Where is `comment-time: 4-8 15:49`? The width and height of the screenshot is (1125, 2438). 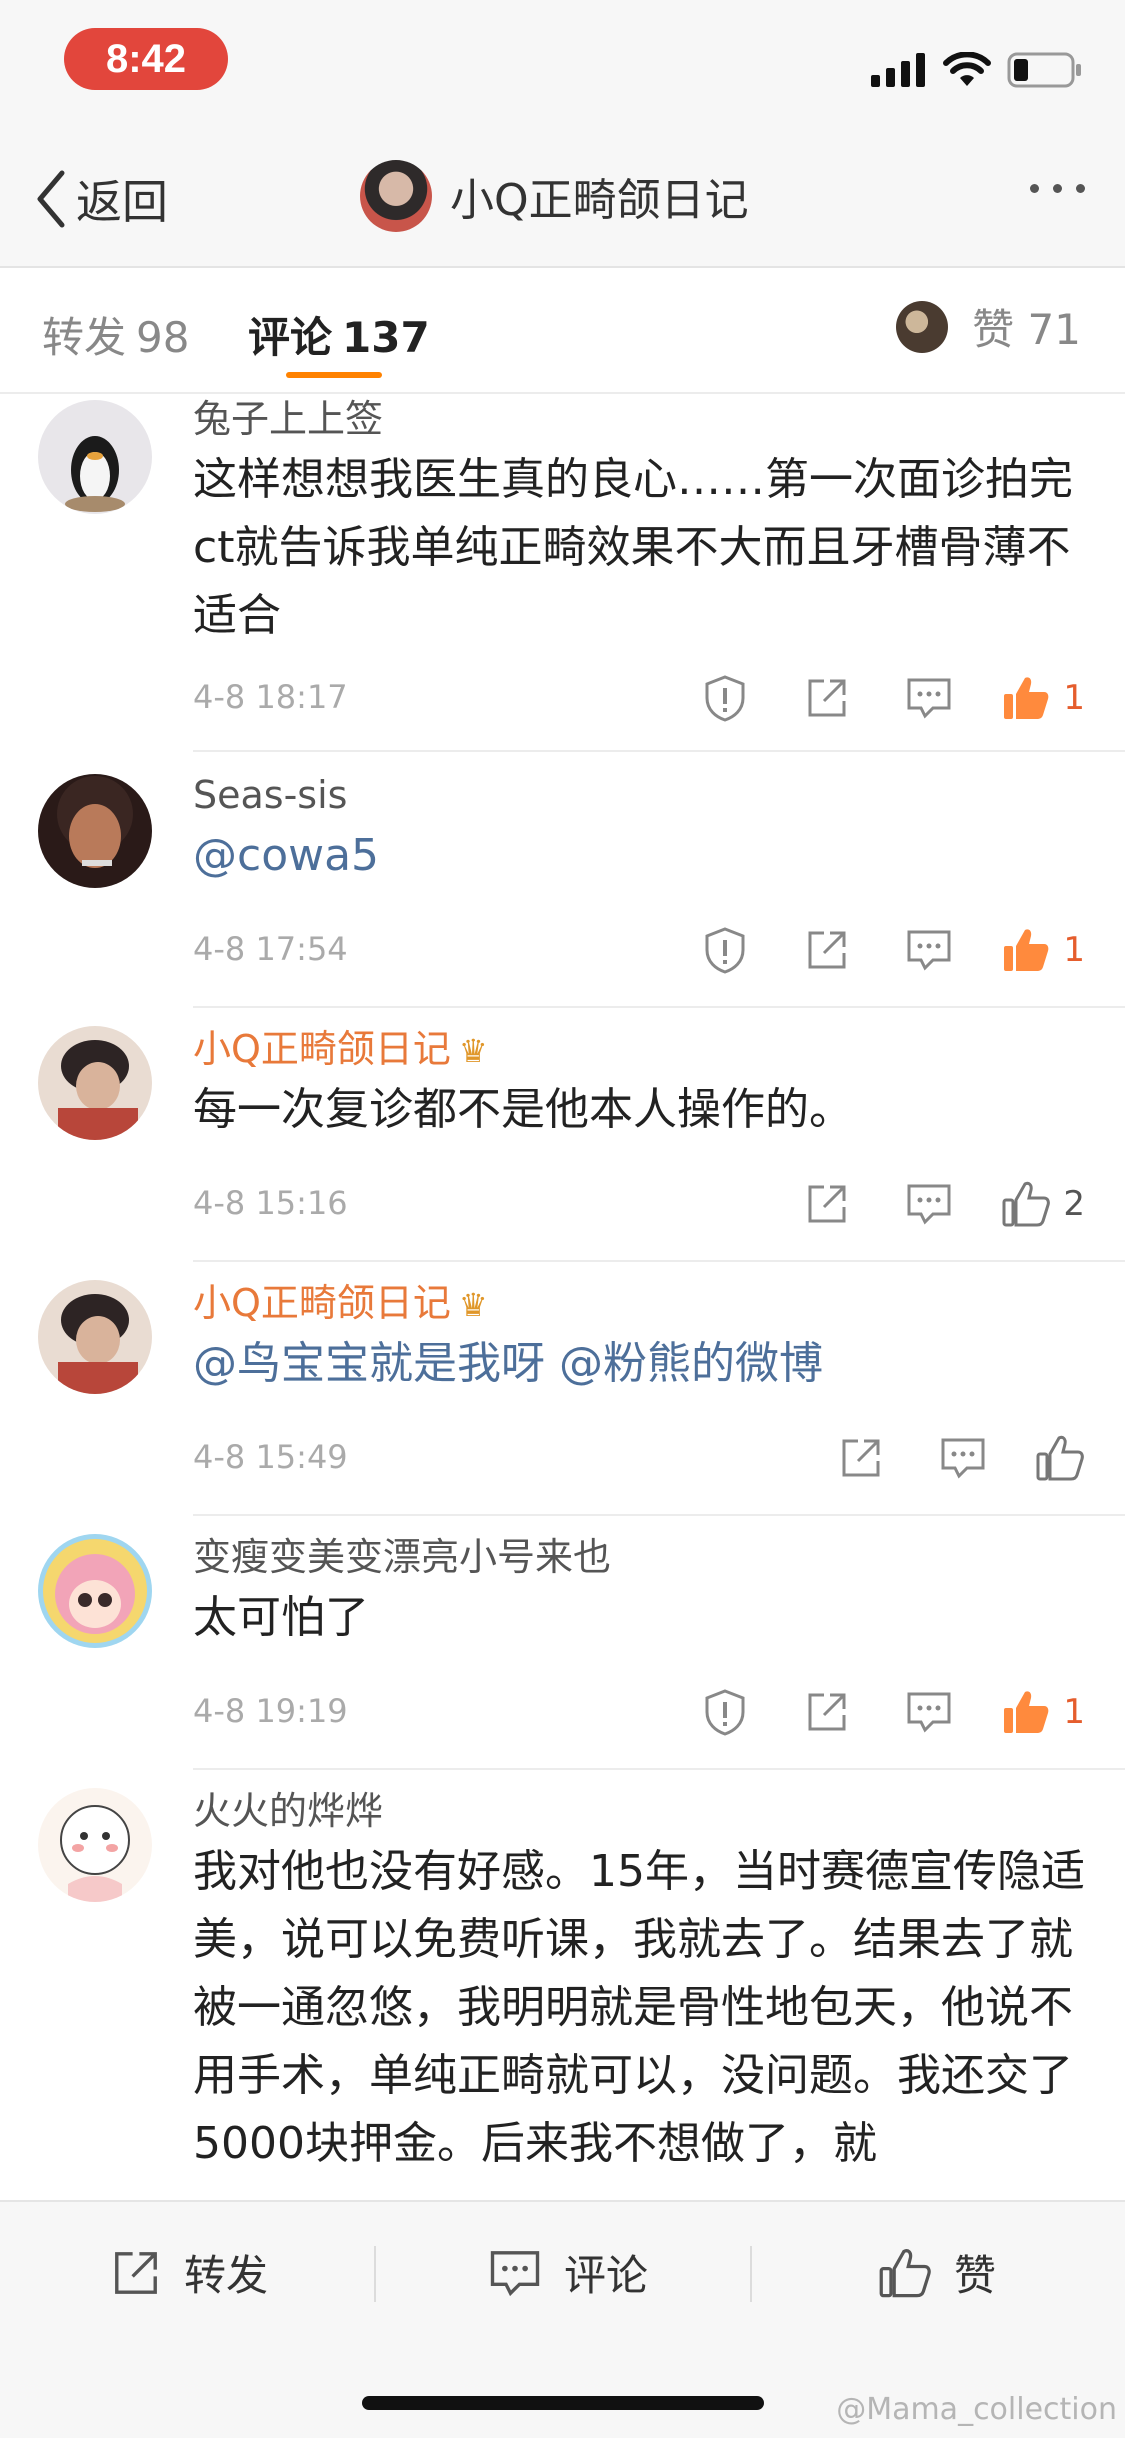 comment-time: 4-8 15:49 is located at coordinates (270, 1457).